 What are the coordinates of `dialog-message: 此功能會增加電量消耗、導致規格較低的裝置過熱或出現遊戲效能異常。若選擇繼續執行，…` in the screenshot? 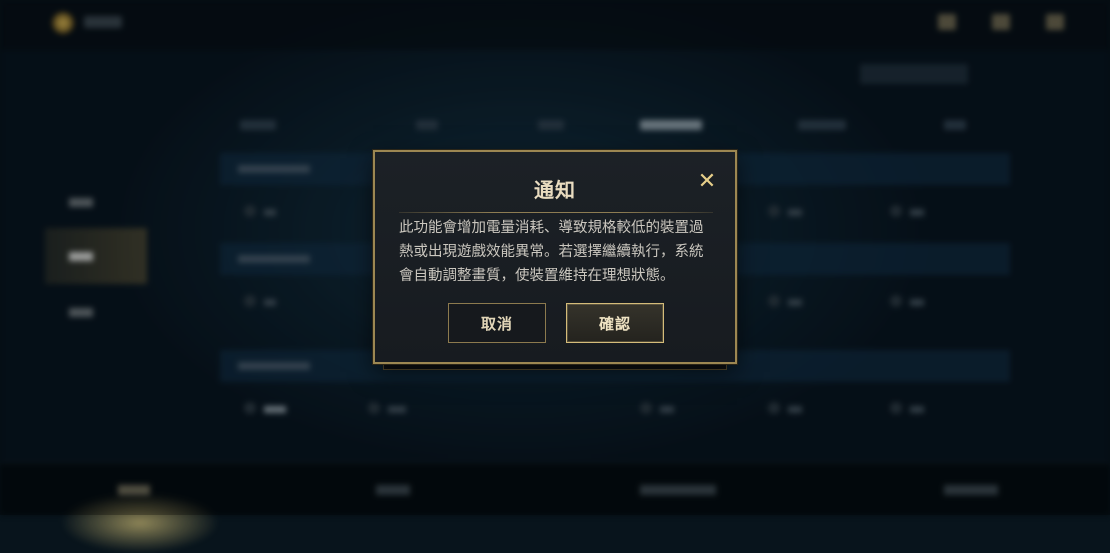 It's located at (551, 252).